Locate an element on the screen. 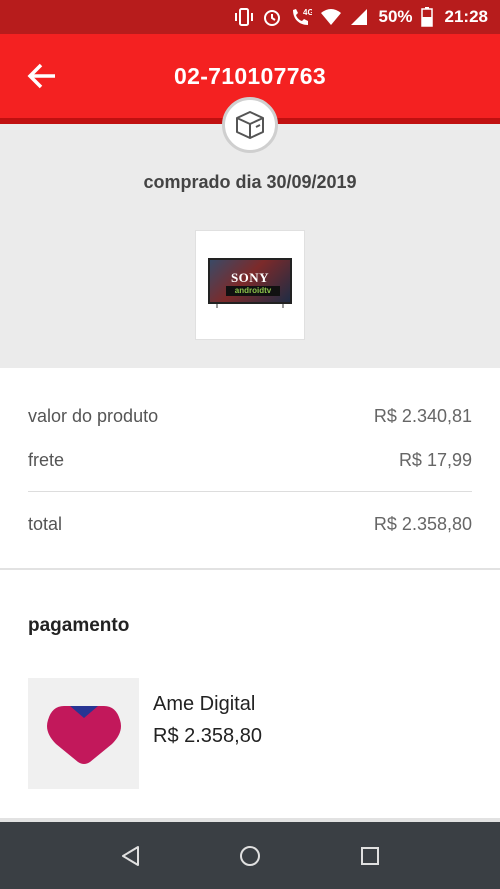 This screenshot has width=500, height=889. wifi-icon is located at coordinates (331, 17).